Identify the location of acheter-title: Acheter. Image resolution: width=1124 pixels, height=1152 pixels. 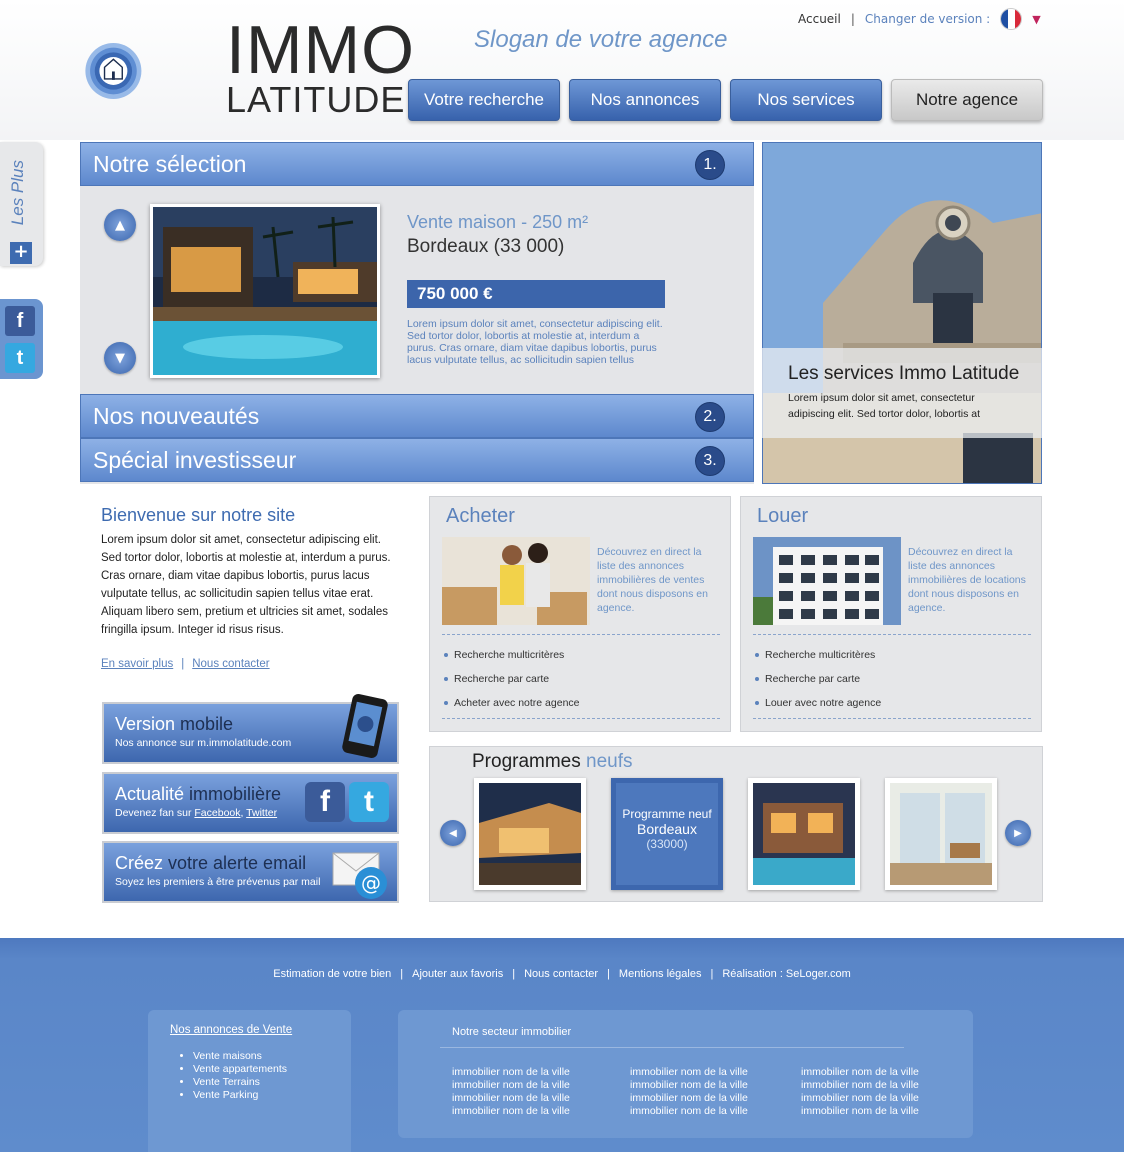
(480, 516).